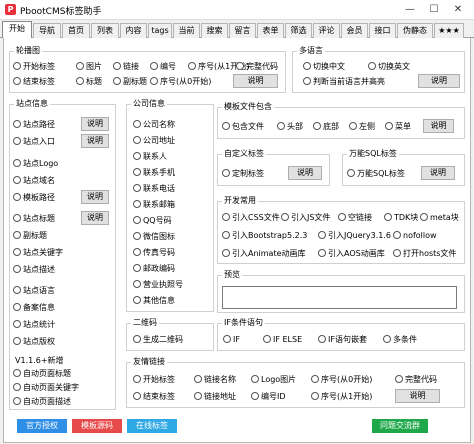  What do you see at coordinates (158, 340) in the screenshot?
I see `generate-qrcode: 生成二维码` at bounding box center [158, 340].